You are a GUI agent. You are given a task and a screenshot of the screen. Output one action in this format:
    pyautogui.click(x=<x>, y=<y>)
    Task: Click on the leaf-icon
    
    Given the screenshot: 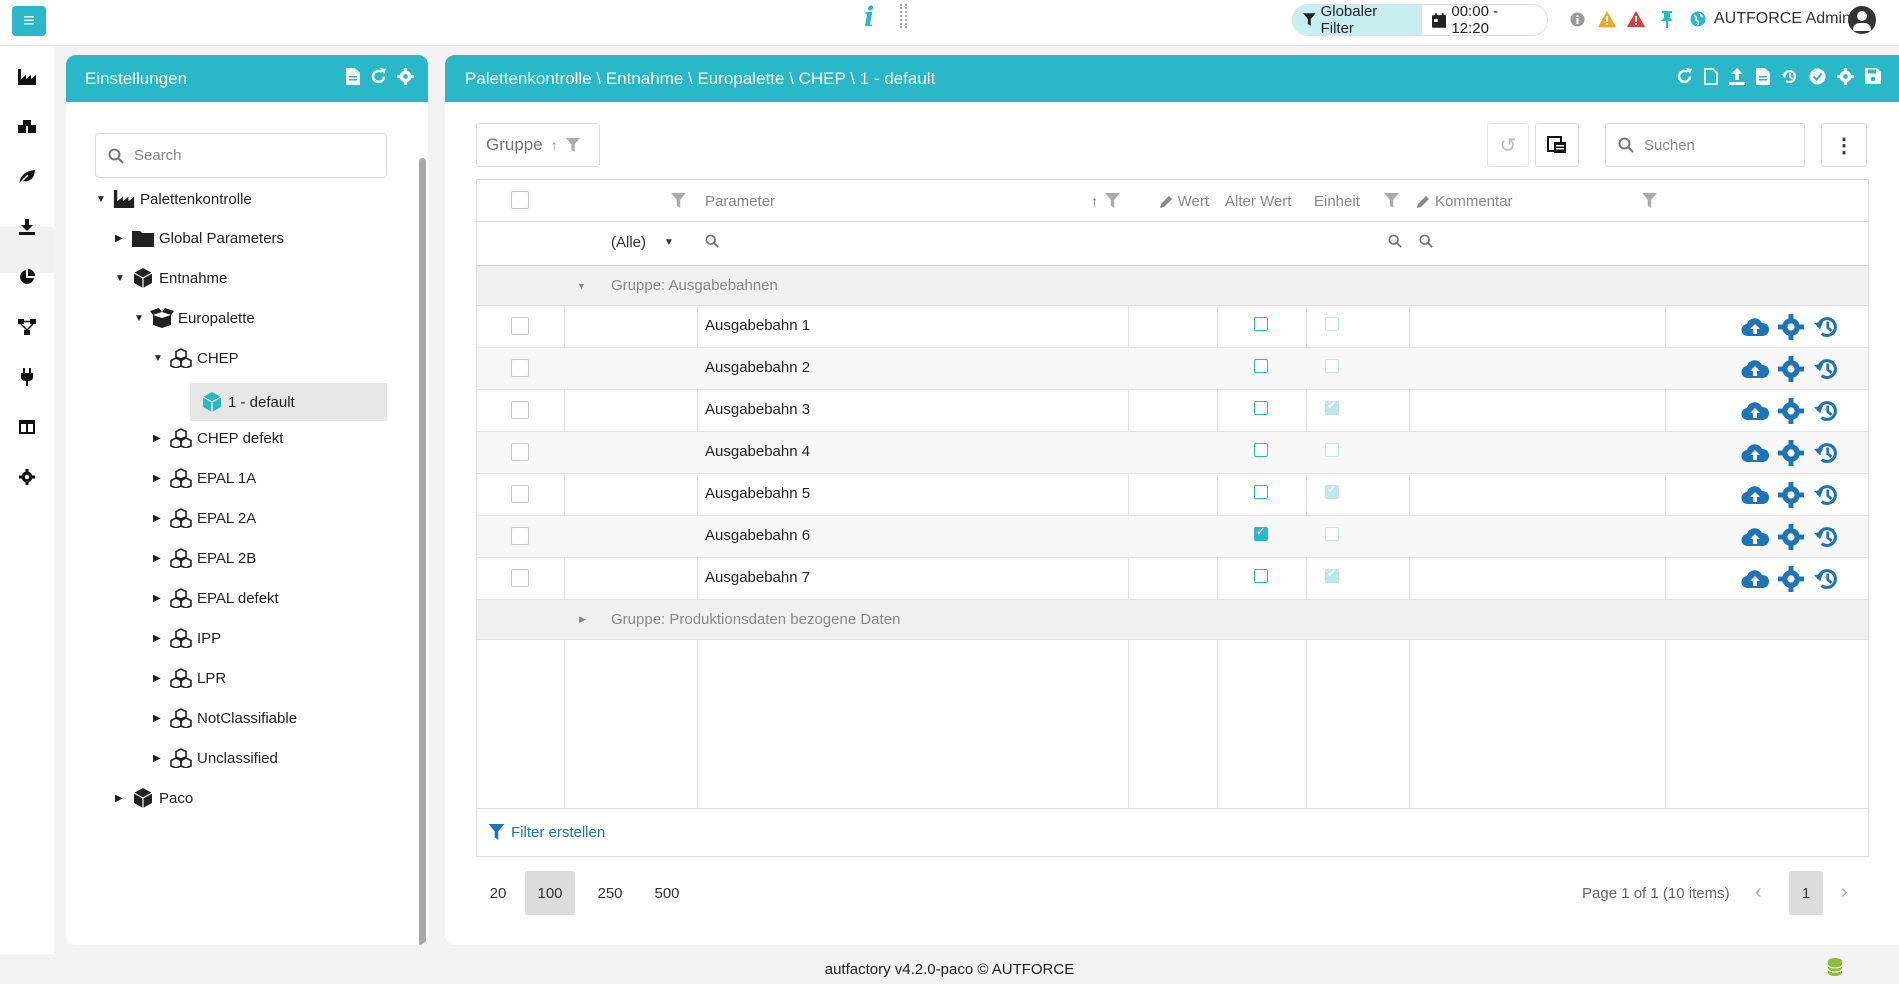 What is the action you would take?
    pyautogui.click(x=27, y=177)
    